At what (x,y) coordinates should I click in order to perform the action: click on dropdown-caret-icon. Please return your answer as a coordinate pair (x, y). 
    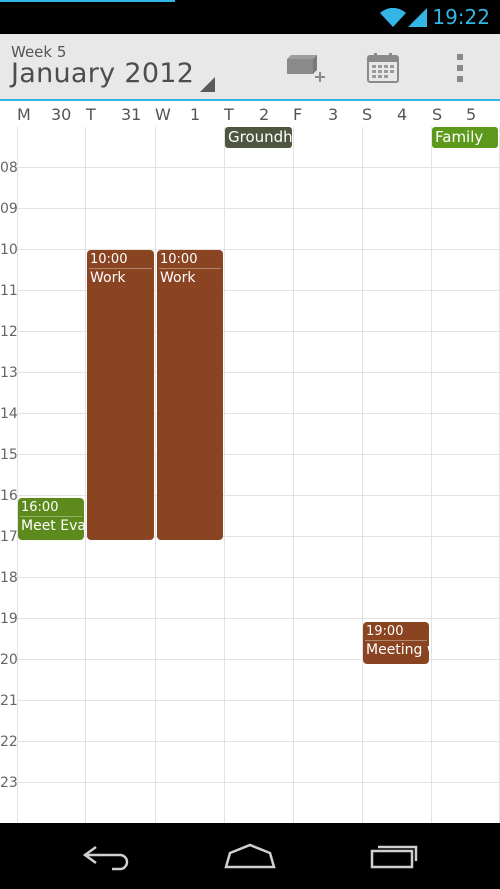
    Looking at the image, I should click on (207, 84).